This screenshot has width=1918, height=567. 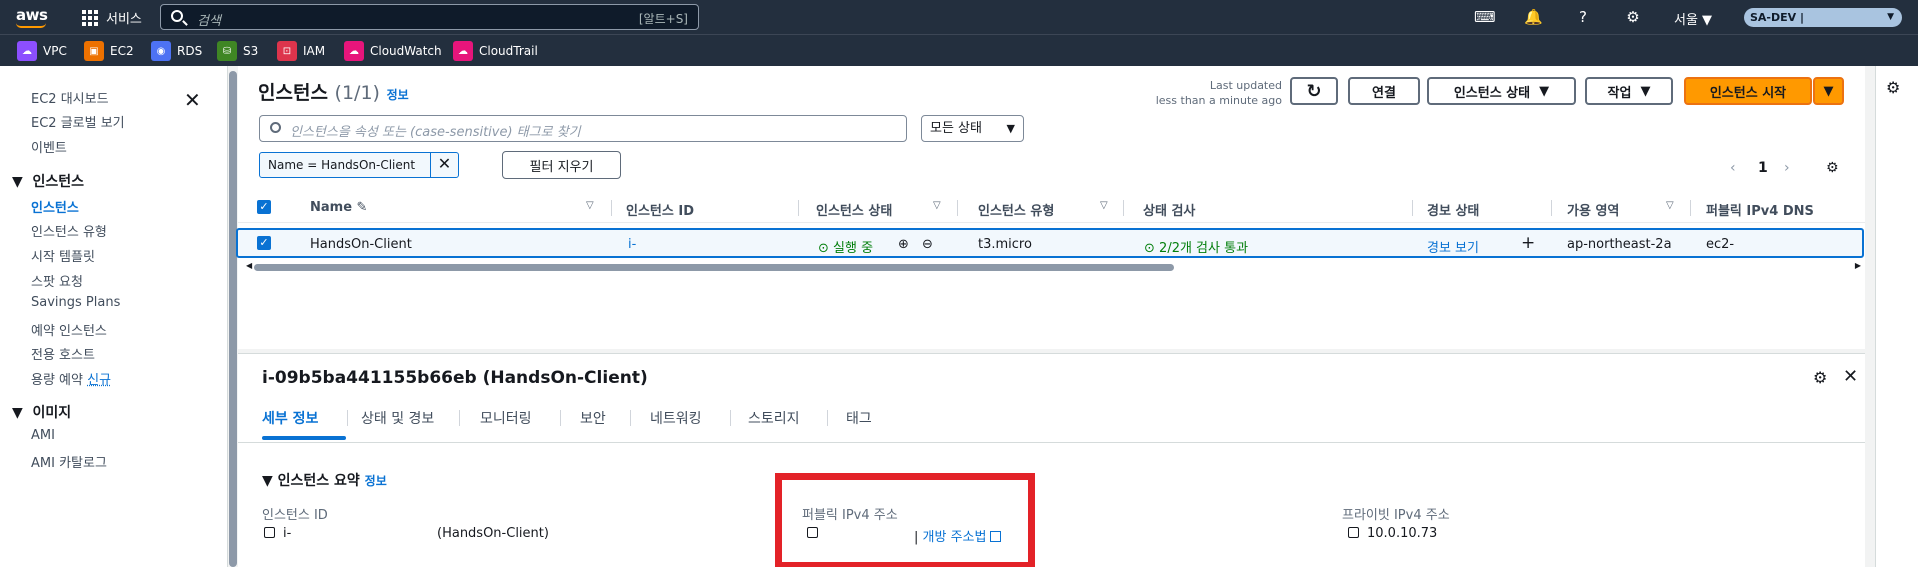 I want to click on scroll-left-icon: ◀, so click(x=249, y=265).